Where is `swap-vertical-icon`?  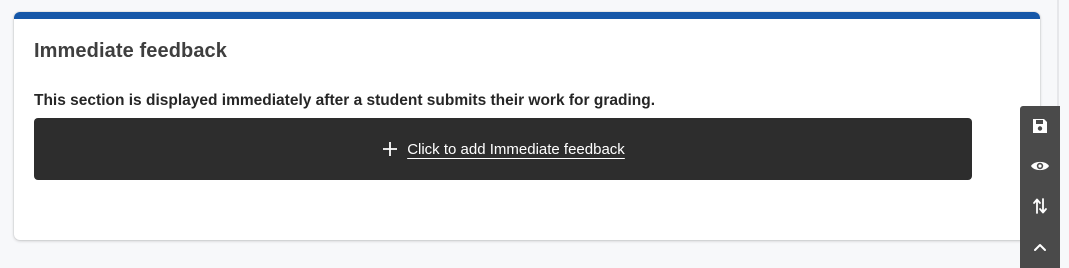
swap-vertical-icon is located at coordinates (1040, 208).